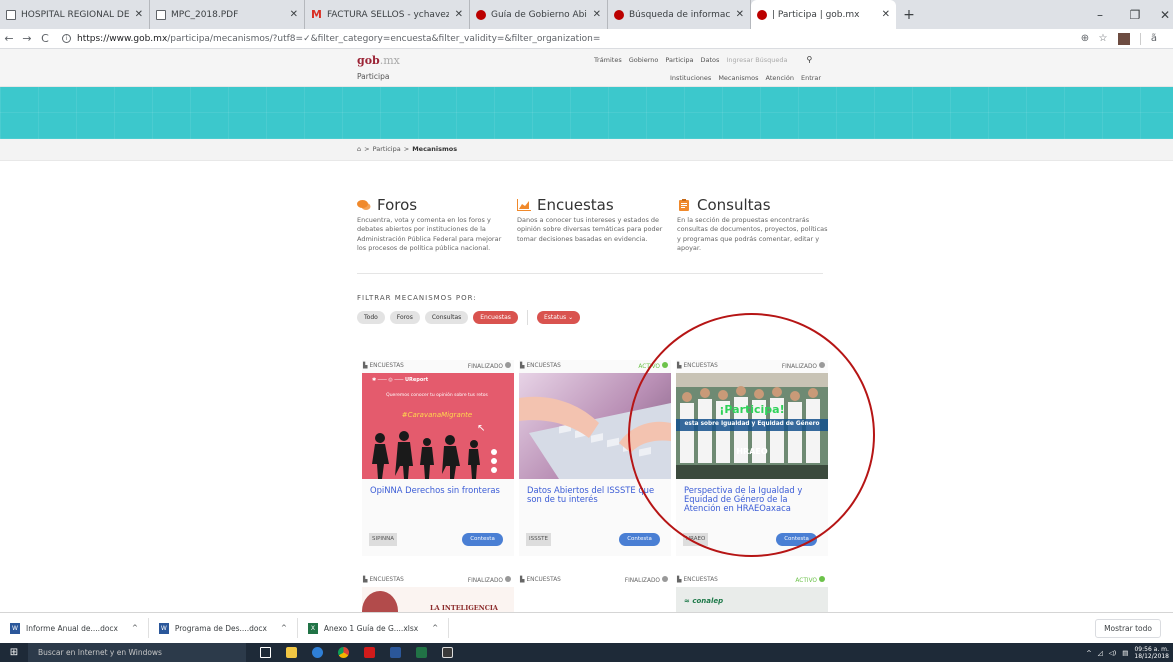 Image resolution: width=1173 pixels, height=662 pixels. I want to click on card-image: LA INTELIGENCIA, so click(438, 599).